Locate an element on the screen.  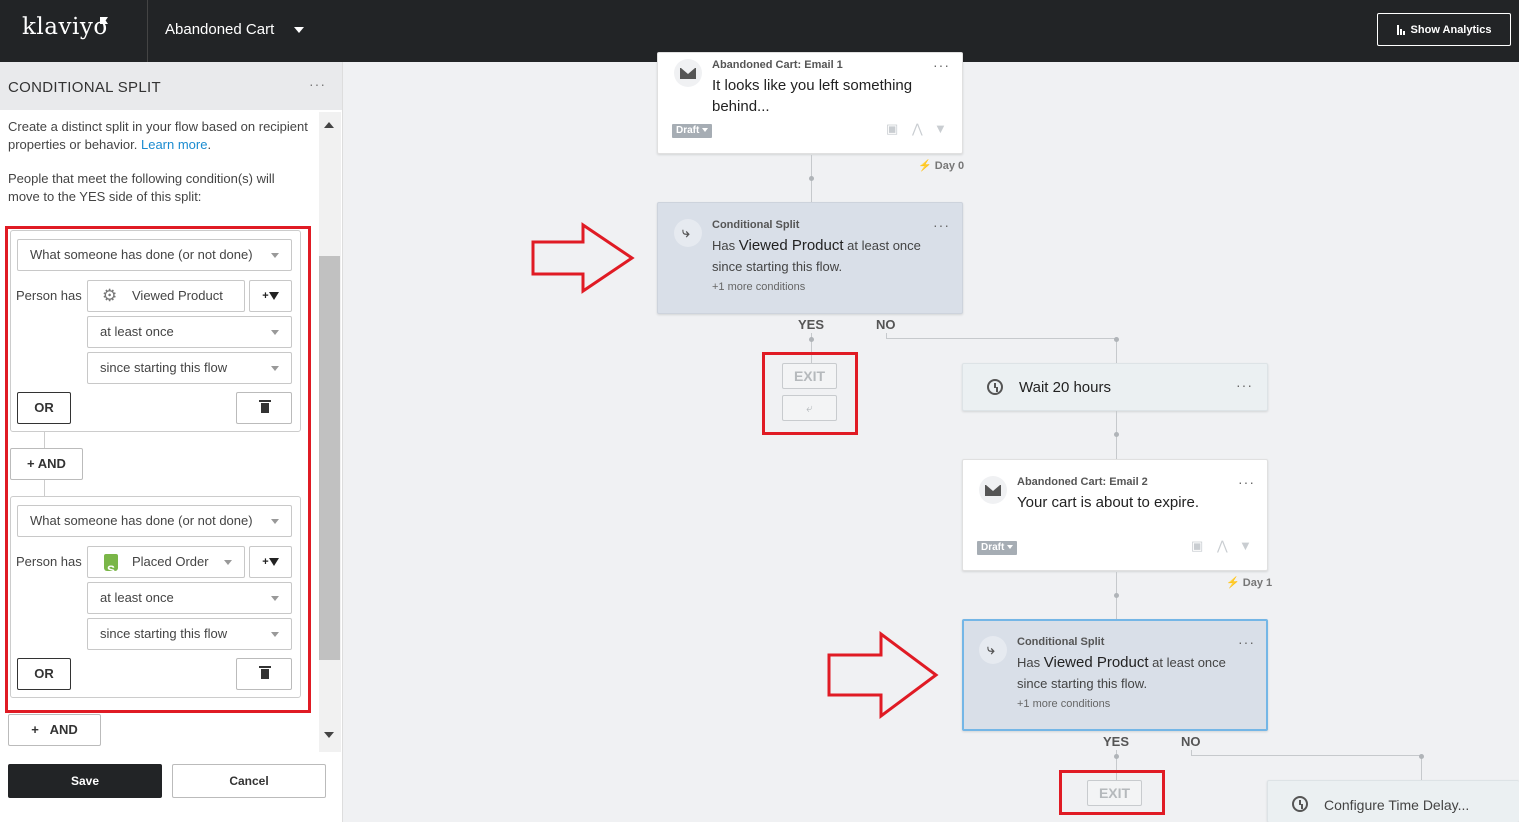
scroll-down-arrow-icon is located at coordinates (329, 735).